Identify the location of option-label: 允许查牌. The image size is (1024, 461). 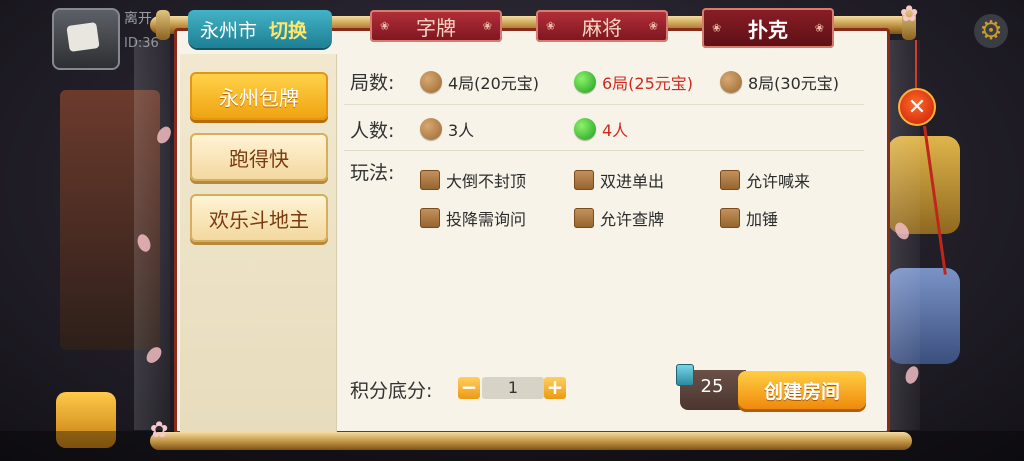
(632, 219).